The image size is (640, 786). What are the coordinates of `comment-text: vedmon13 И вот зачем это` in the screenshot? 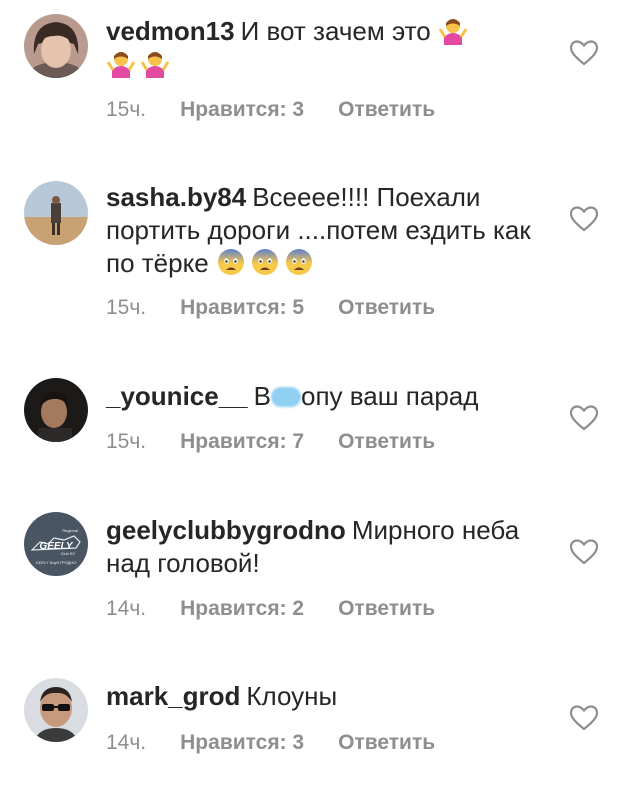 It's located at (326, 48).